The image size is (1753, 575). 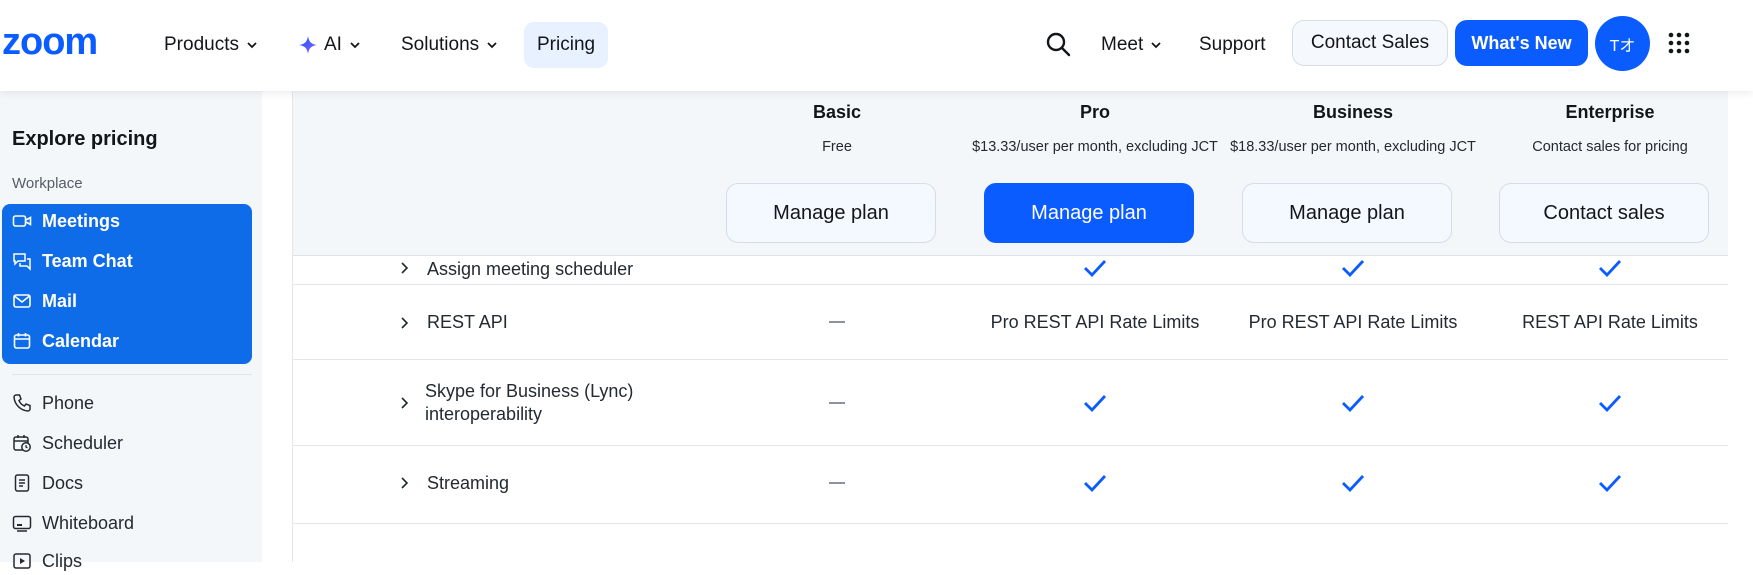 I want to click on plan-price: Contact sales for pricing, so click(x=1610, y=147).